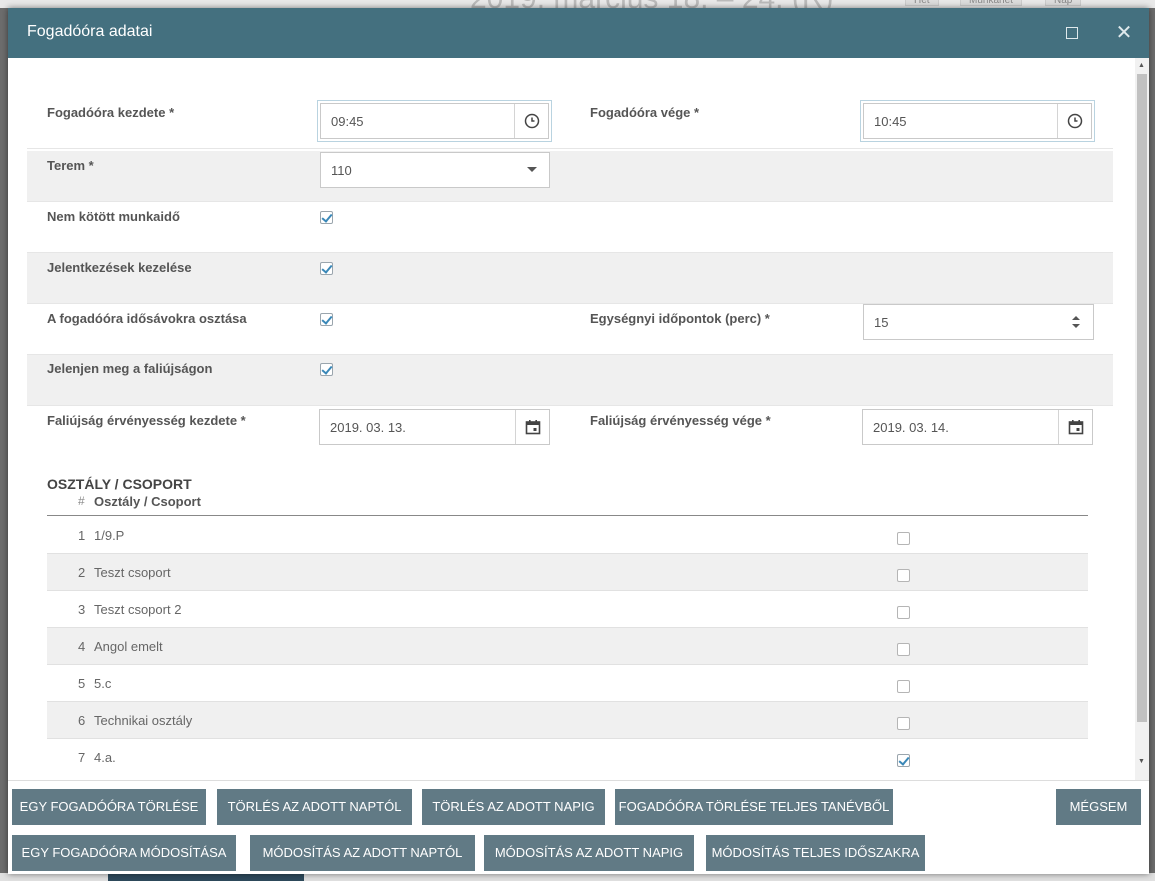 The image size is (1155, 881). What do you see at coordinates (922, 3) in the screenshot?
I see `background-week-button: Hét` at bounding box center [922, 3].